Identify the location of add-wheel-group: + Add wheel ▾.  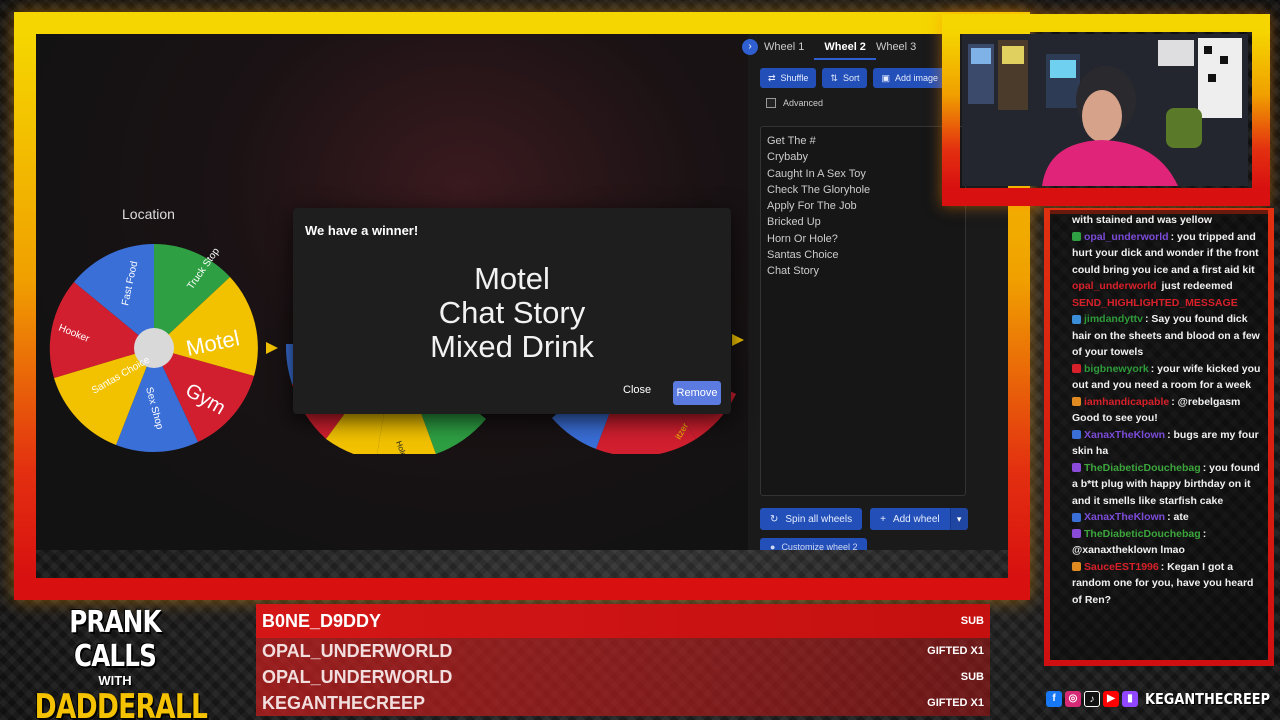
(919, 519).